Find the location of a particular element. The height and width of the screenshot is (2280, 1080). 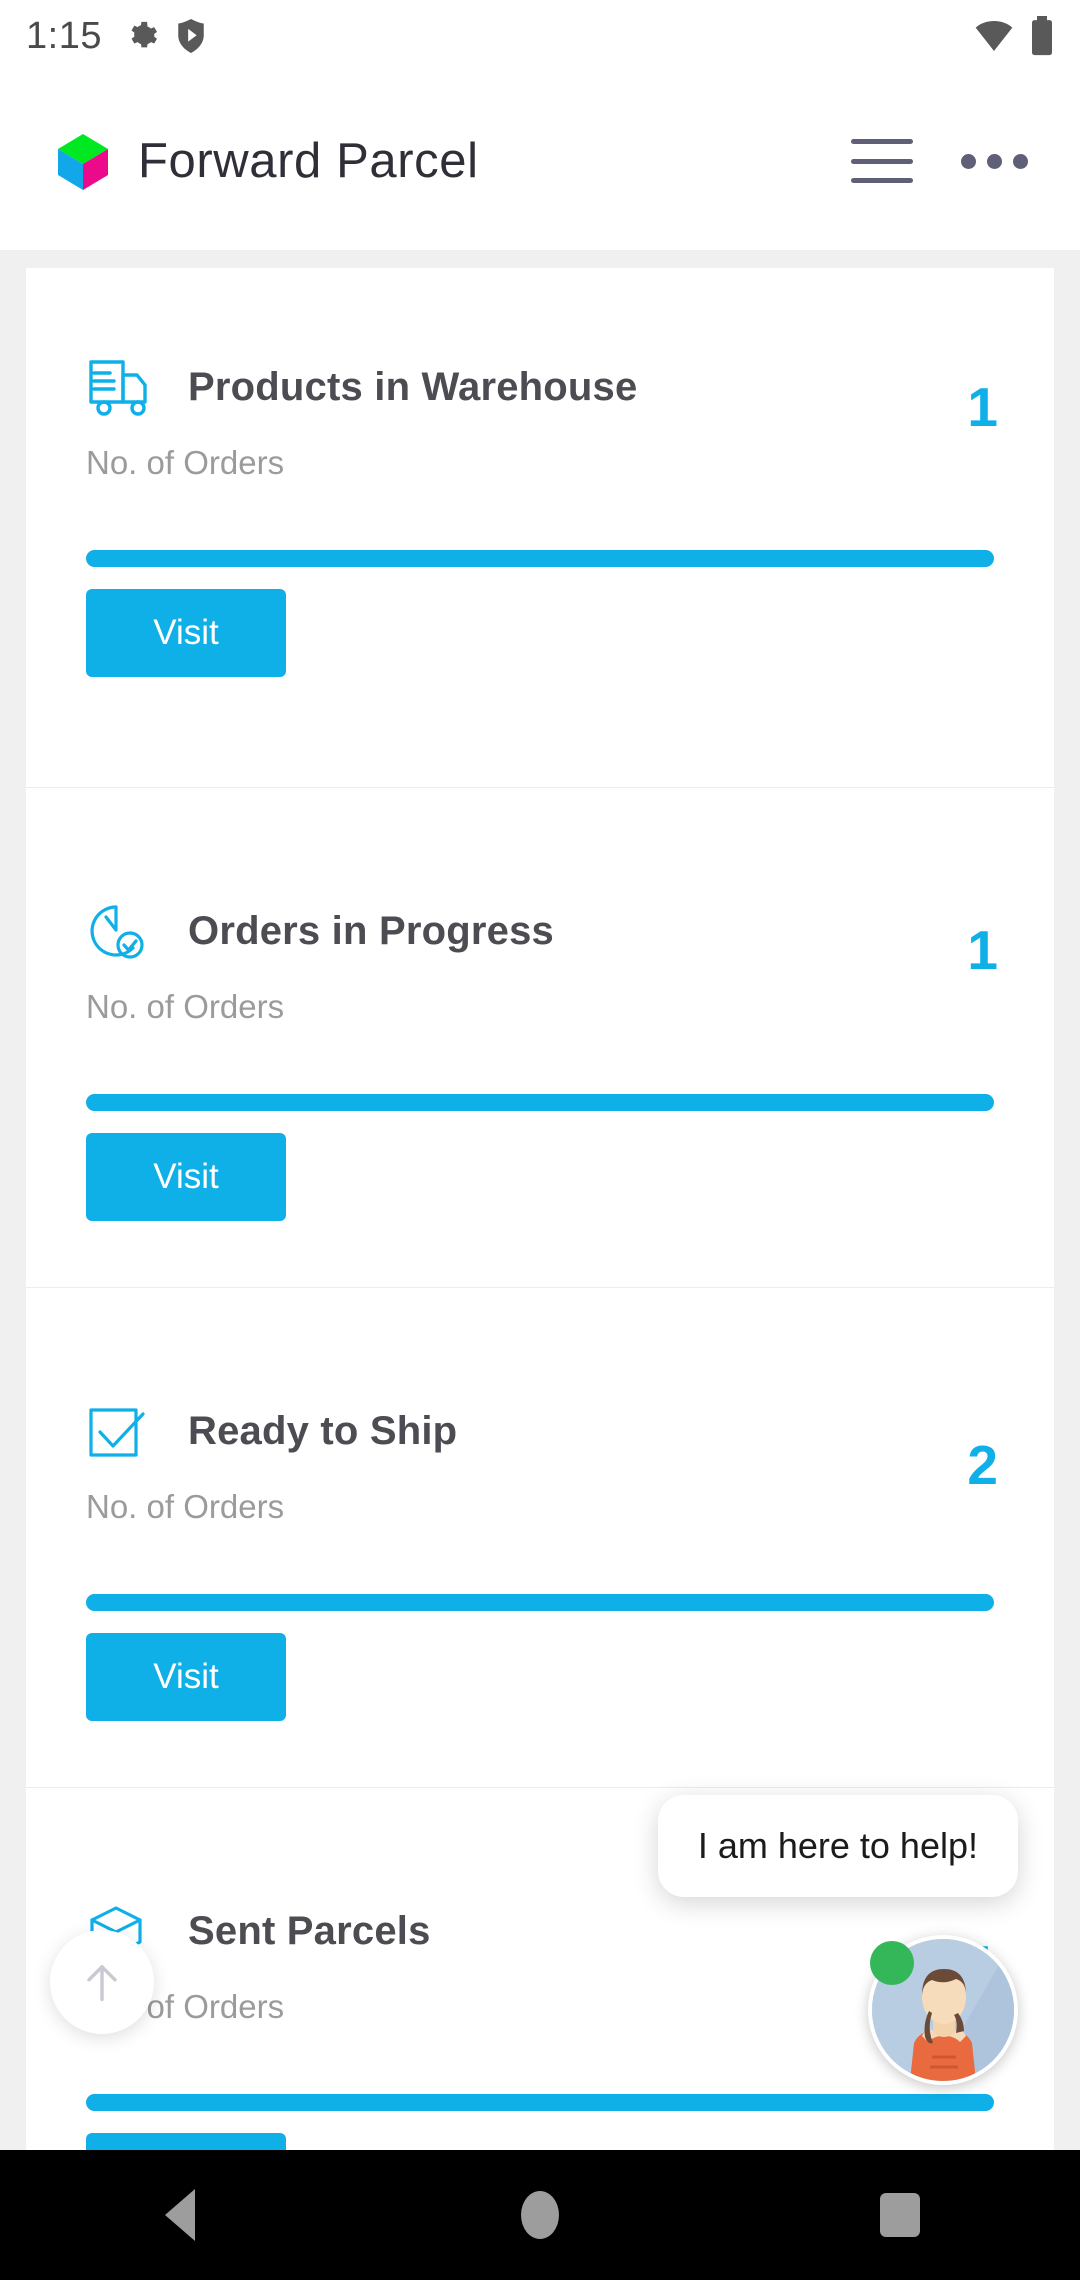

recents-square-icon is located at coordinates (900, 2215).